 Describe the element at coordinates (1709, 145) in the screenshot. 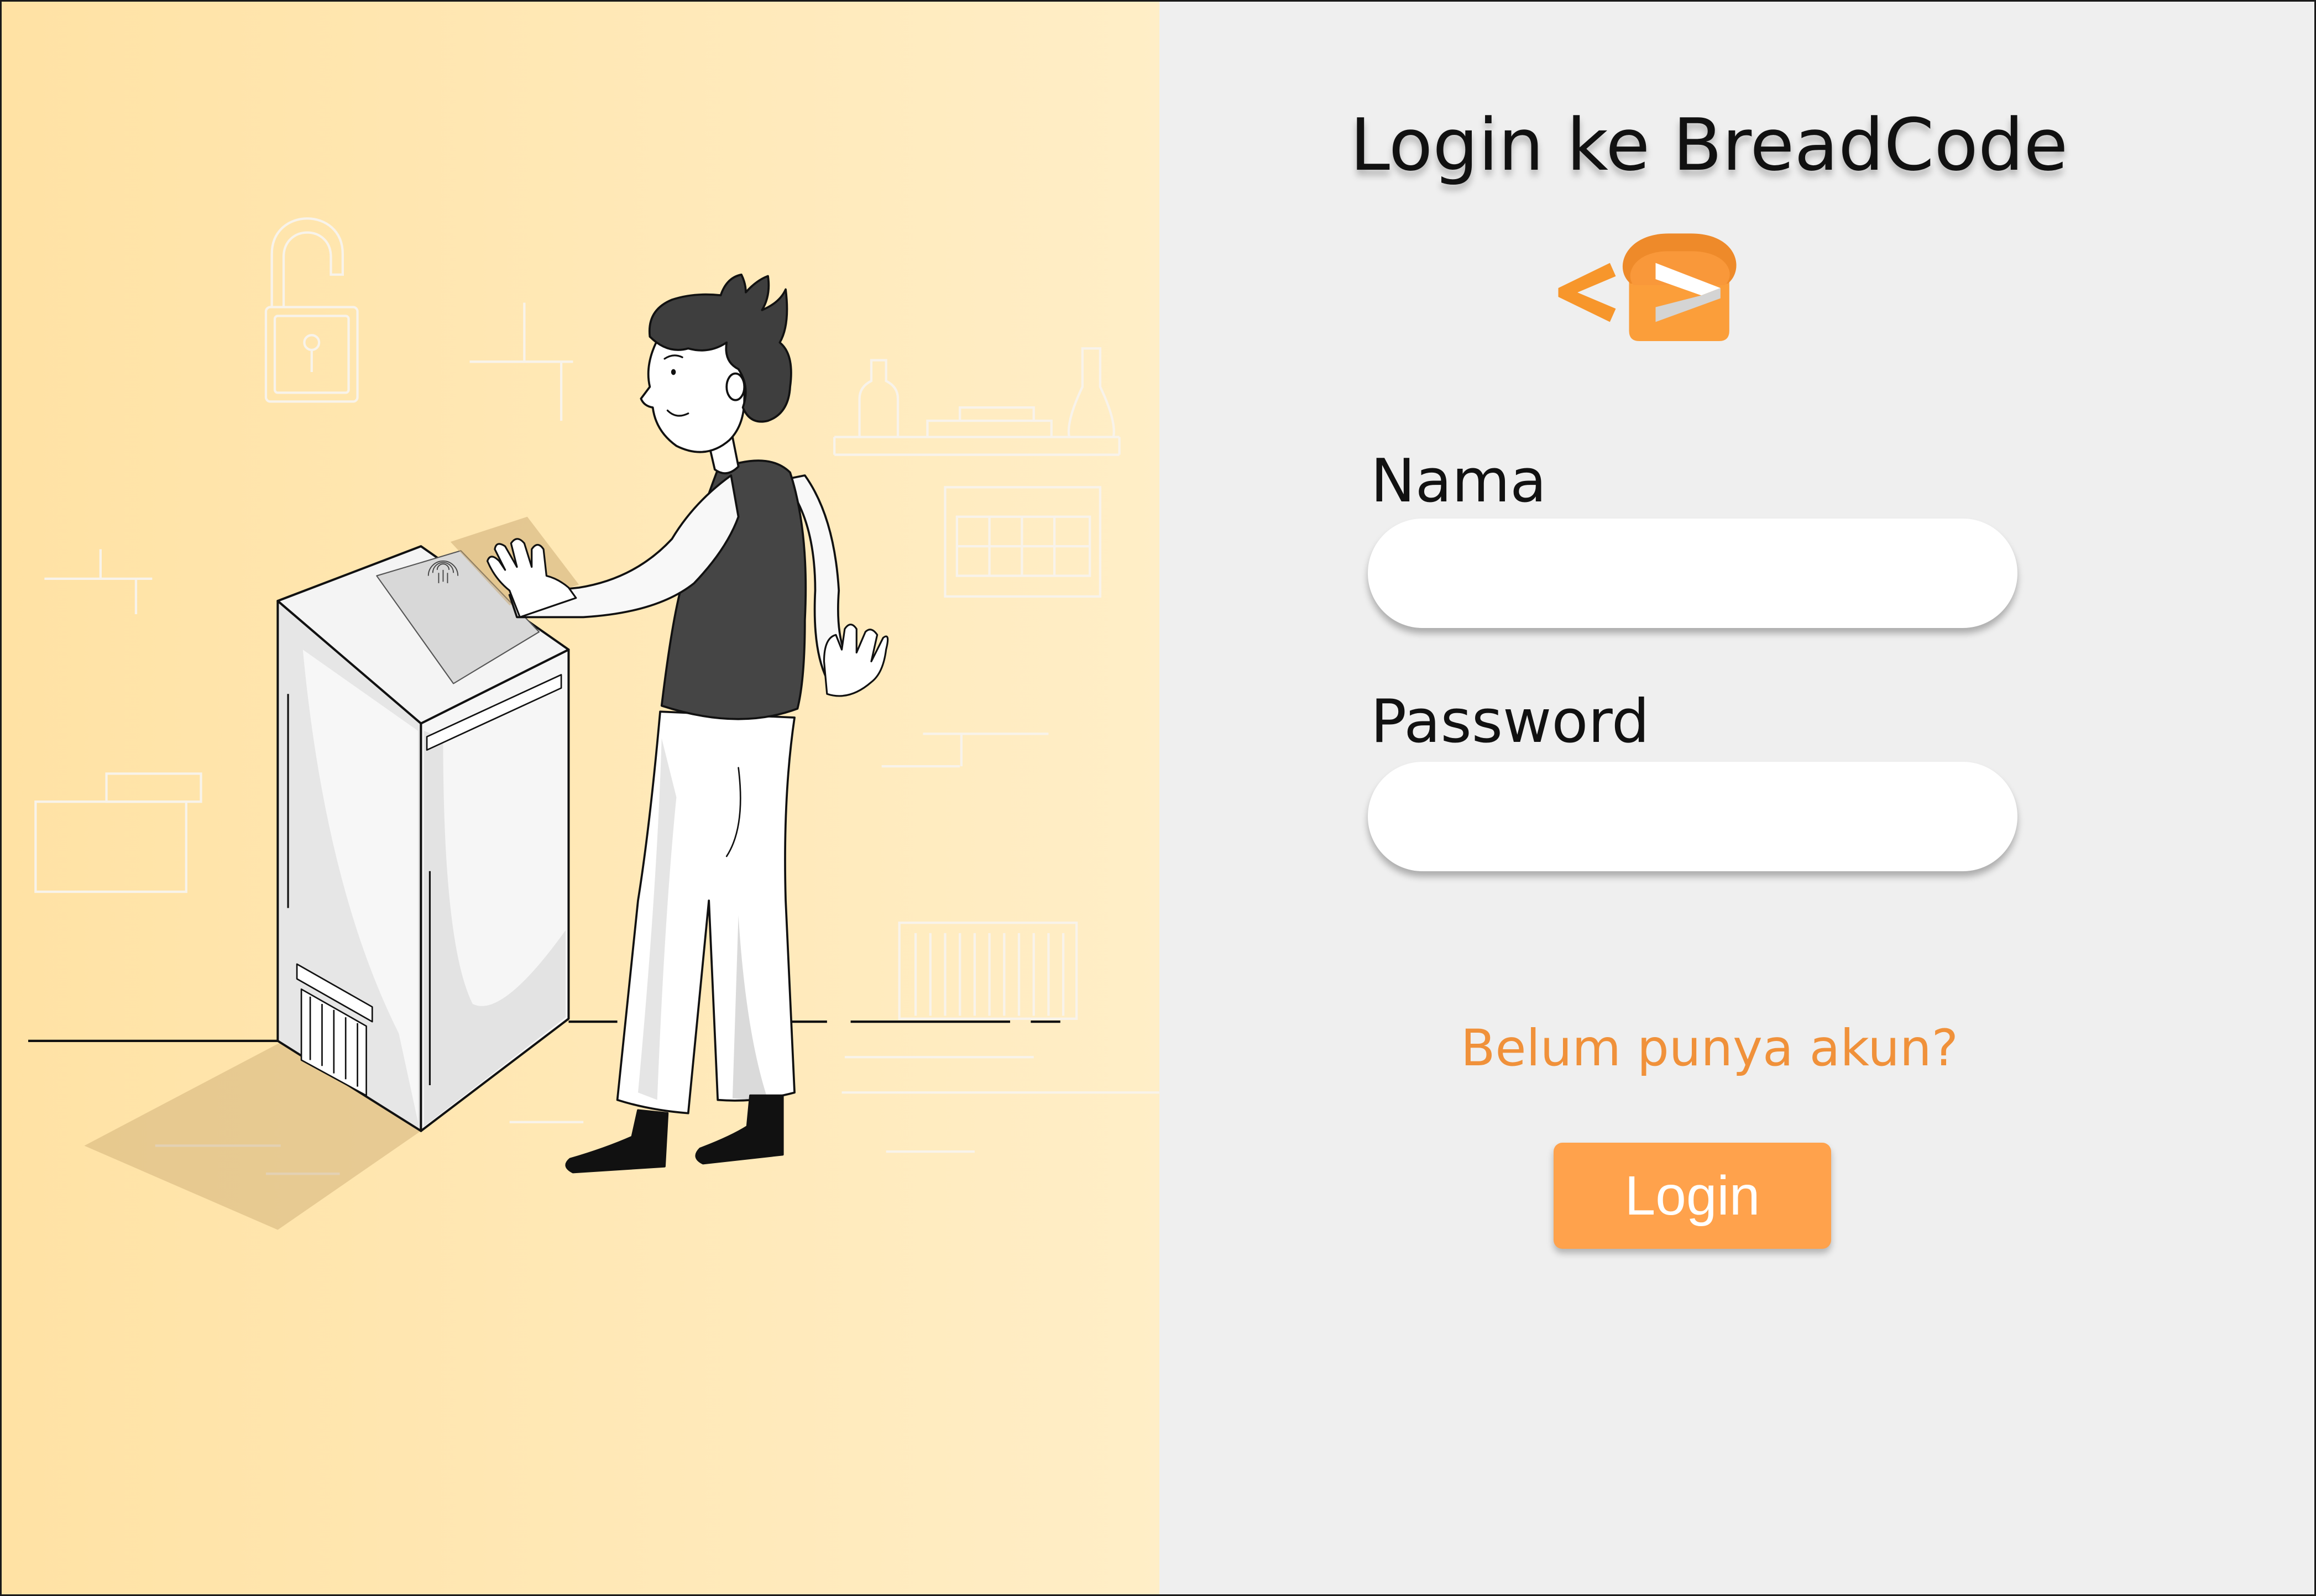

I see `page-title: Login ke BreadCode` at that location.